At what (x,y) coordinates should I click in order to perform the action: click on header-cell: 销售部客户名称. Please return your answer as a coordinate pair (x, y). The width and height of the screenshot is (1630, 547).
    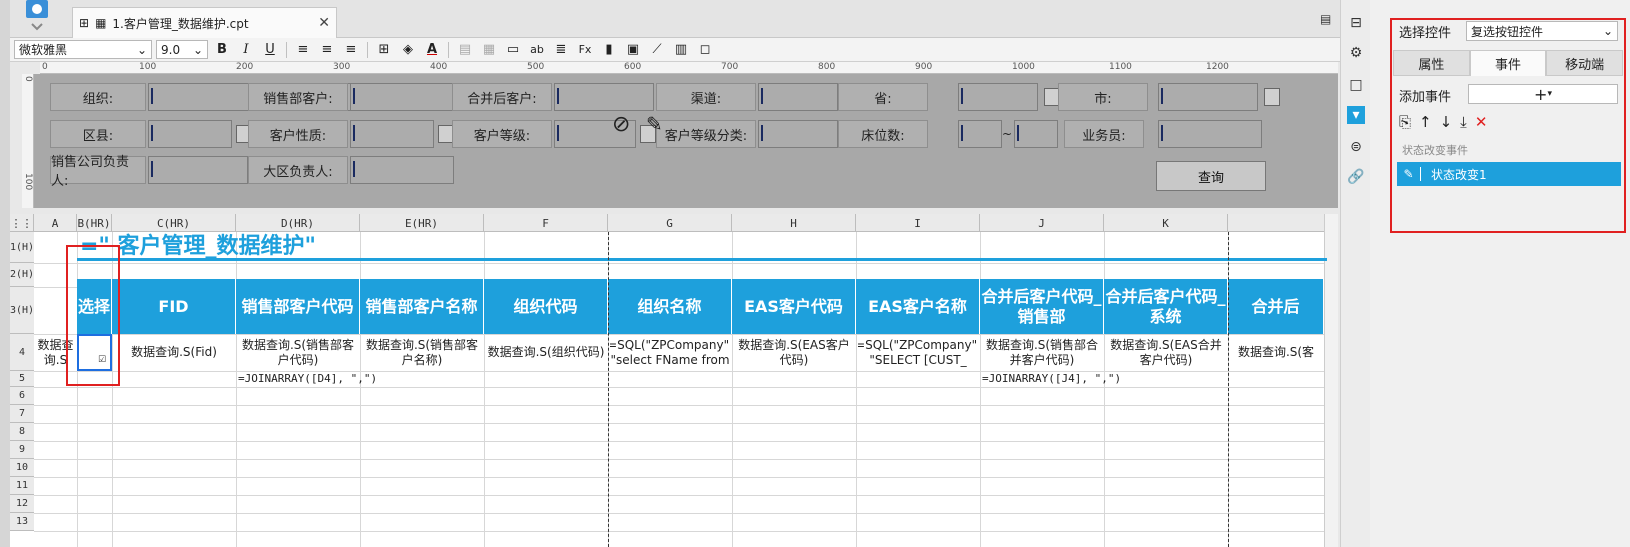
    Looking at the image, I should click on (422, 306).